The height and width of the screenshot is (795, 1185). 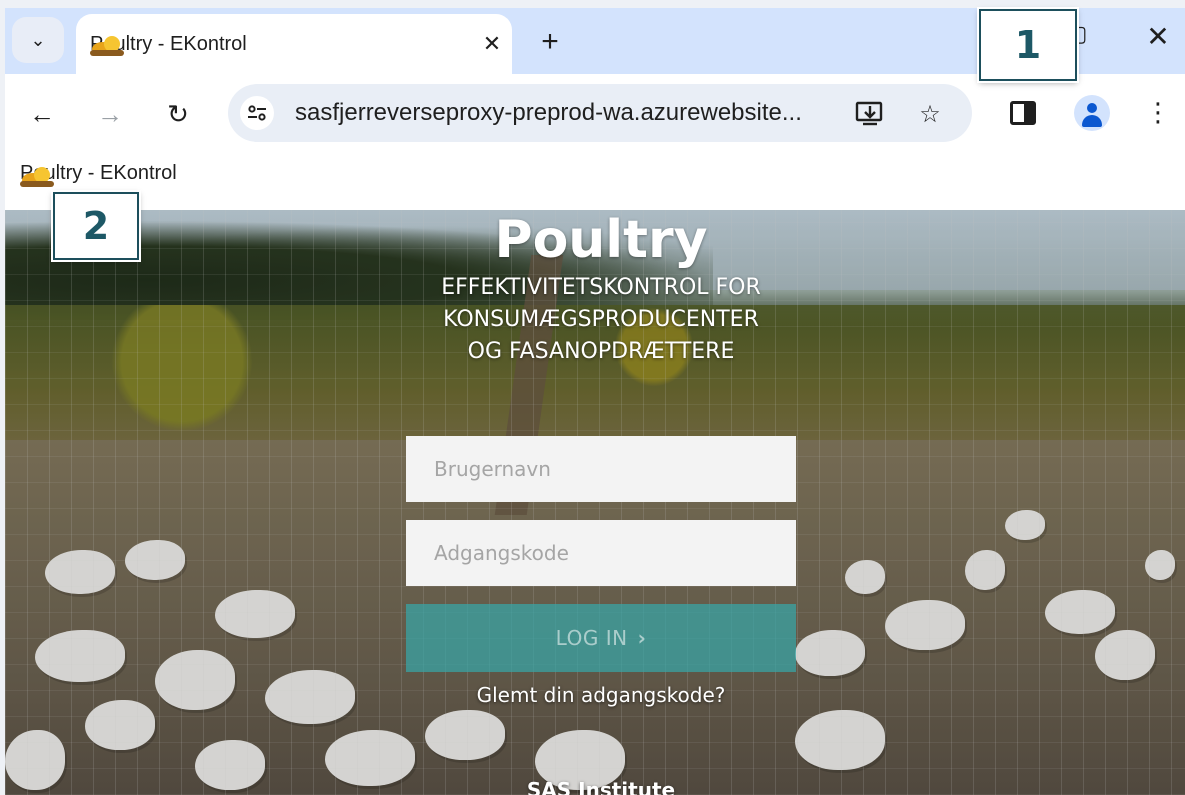 I want to click on more-vert-icon: ⋮, so click(x=1158, y=113).